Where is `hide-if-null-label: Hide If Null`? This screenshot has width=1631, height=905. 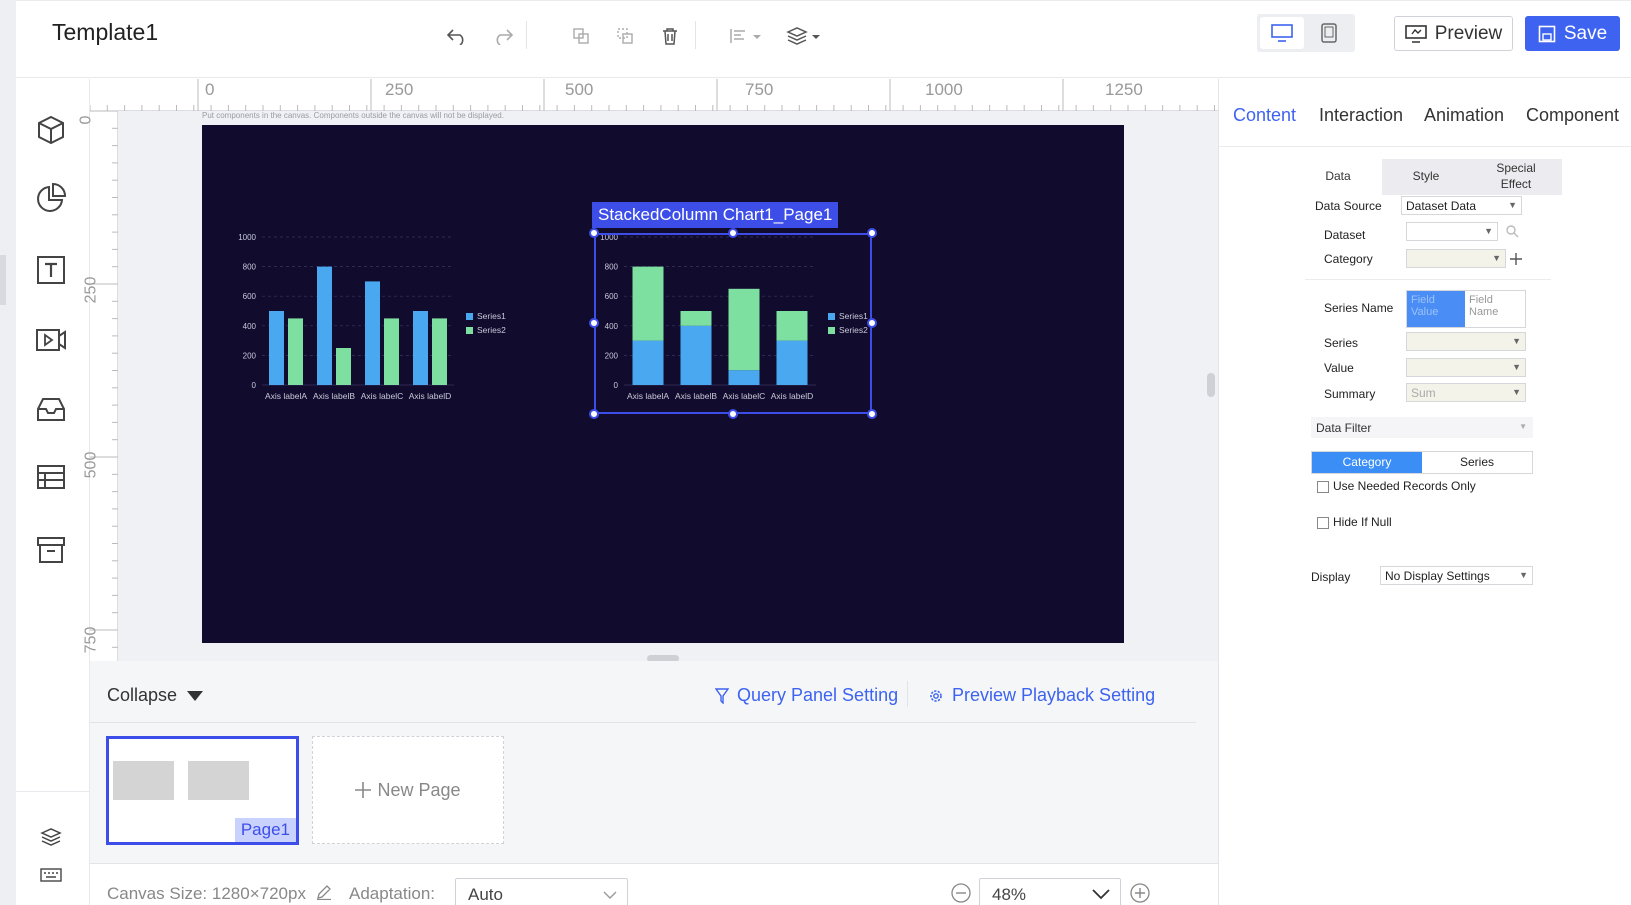 hide-if-null-label: Hide If Null is located at coordinates (1362, 522).